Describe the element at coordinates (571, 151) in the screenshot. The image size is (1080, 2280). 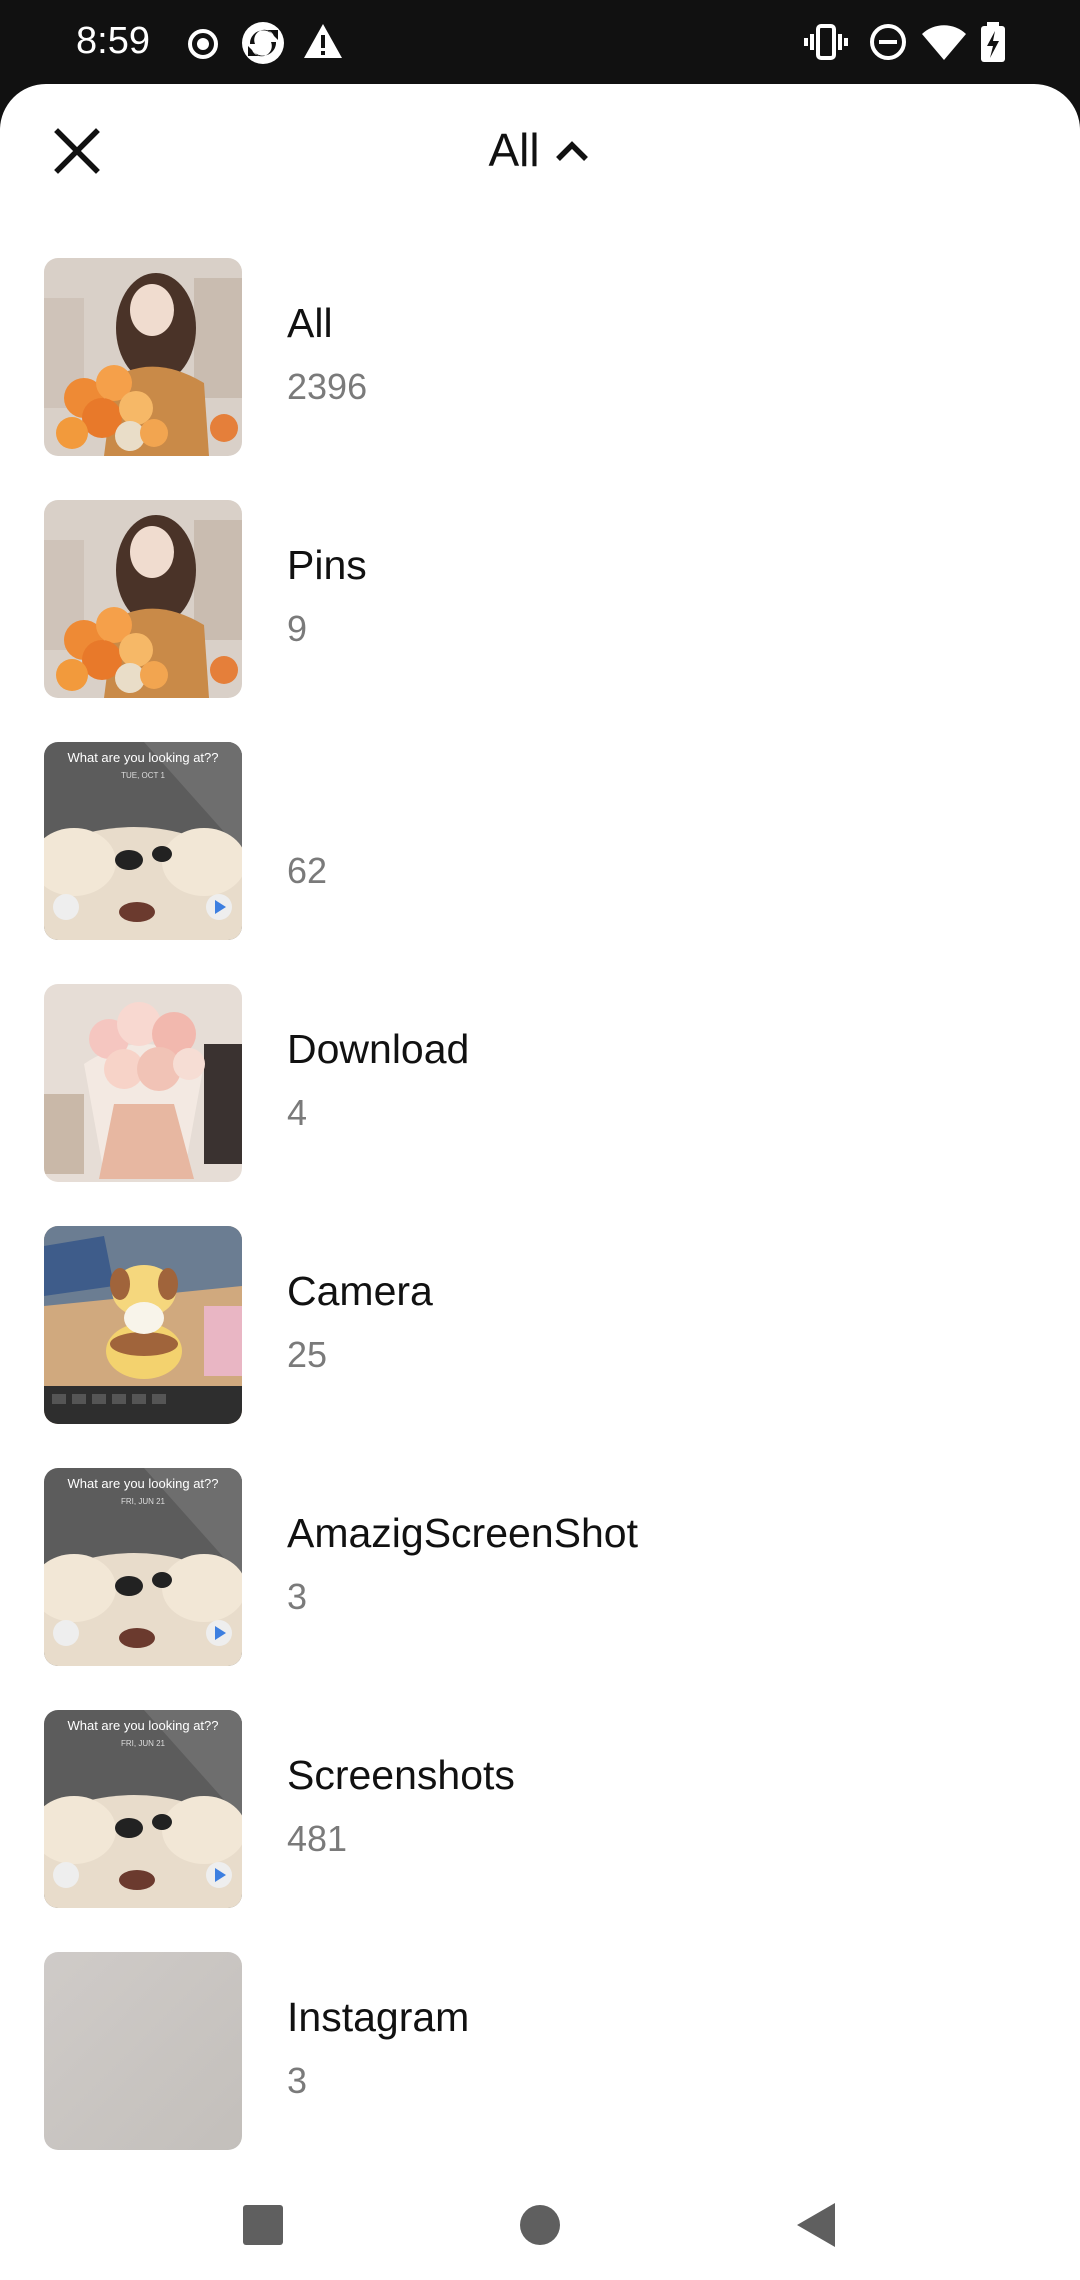
I see `chevron-up-icon` at that location.